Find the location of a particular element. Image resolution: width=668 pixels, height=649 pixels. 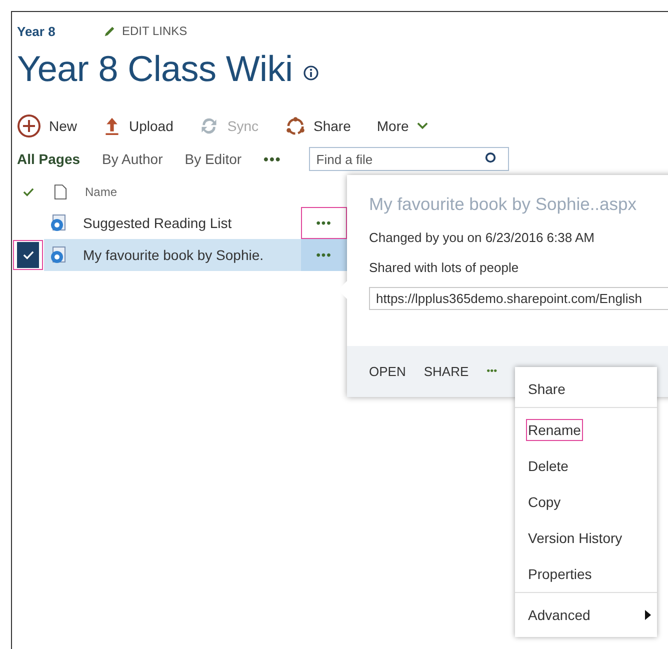

callout-action: SHARE is located at coordinates (446, 371).